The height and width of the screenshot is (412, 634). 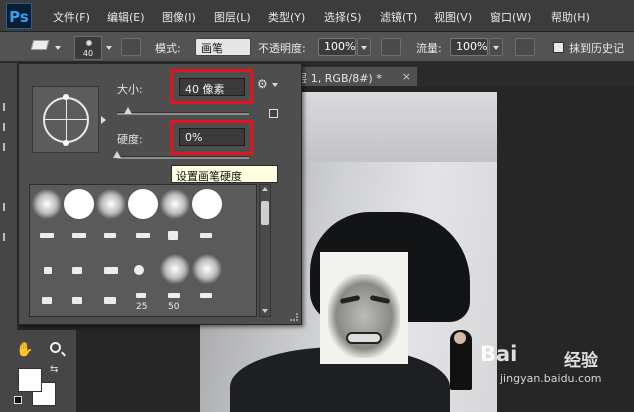 I want to click on size-slider-track, so click(x=183, y=113).